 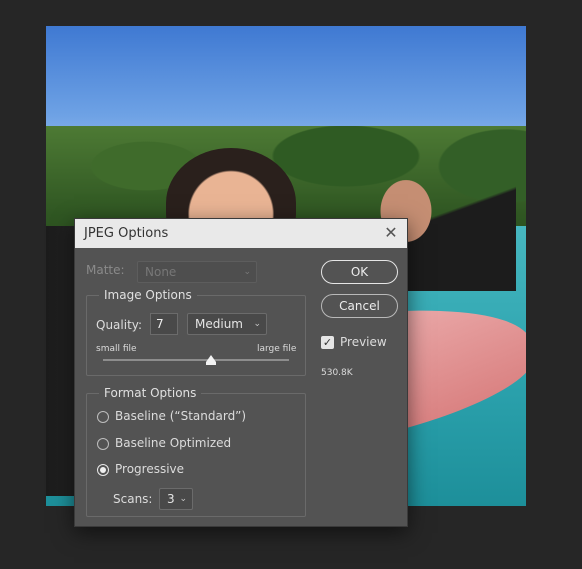 What do you see at coordinates (337, 373) in the screenshot?
I see `file-size-readout: 530.8K` at bounding box center [337, 373].